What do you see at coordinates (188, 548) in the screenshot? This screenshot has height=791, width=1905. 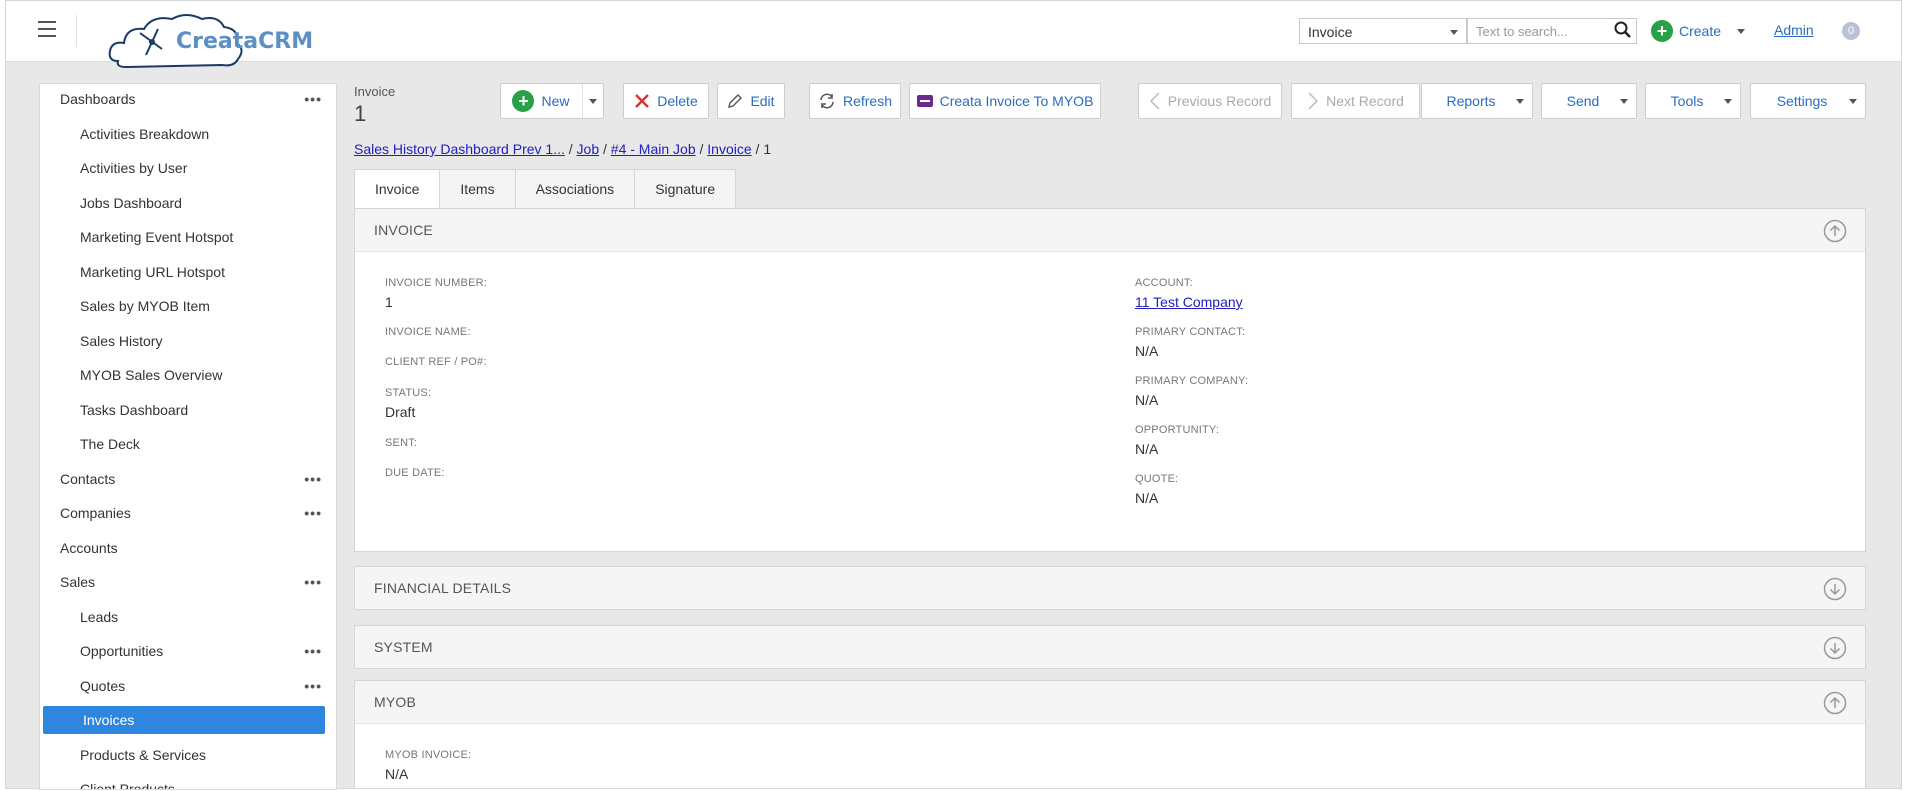 I see `sidebar-item-accounts: Accounts` at bounding box center [188, 548].